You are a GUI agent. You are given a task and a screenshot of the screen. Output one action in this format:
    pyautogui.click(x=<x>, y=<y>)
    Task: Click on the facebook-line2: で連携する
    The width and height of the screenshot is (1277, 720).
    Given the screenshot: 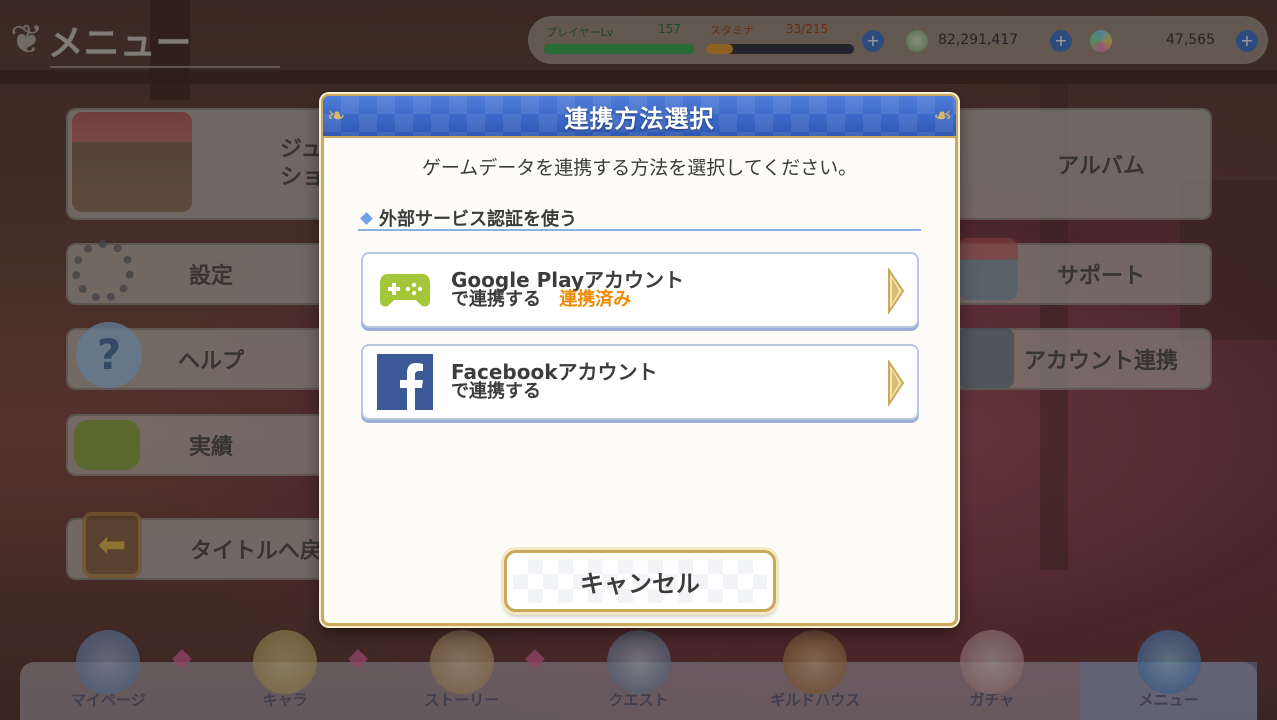 What is the action you would take?
    pyautogui.click(x=496, y=391)
    